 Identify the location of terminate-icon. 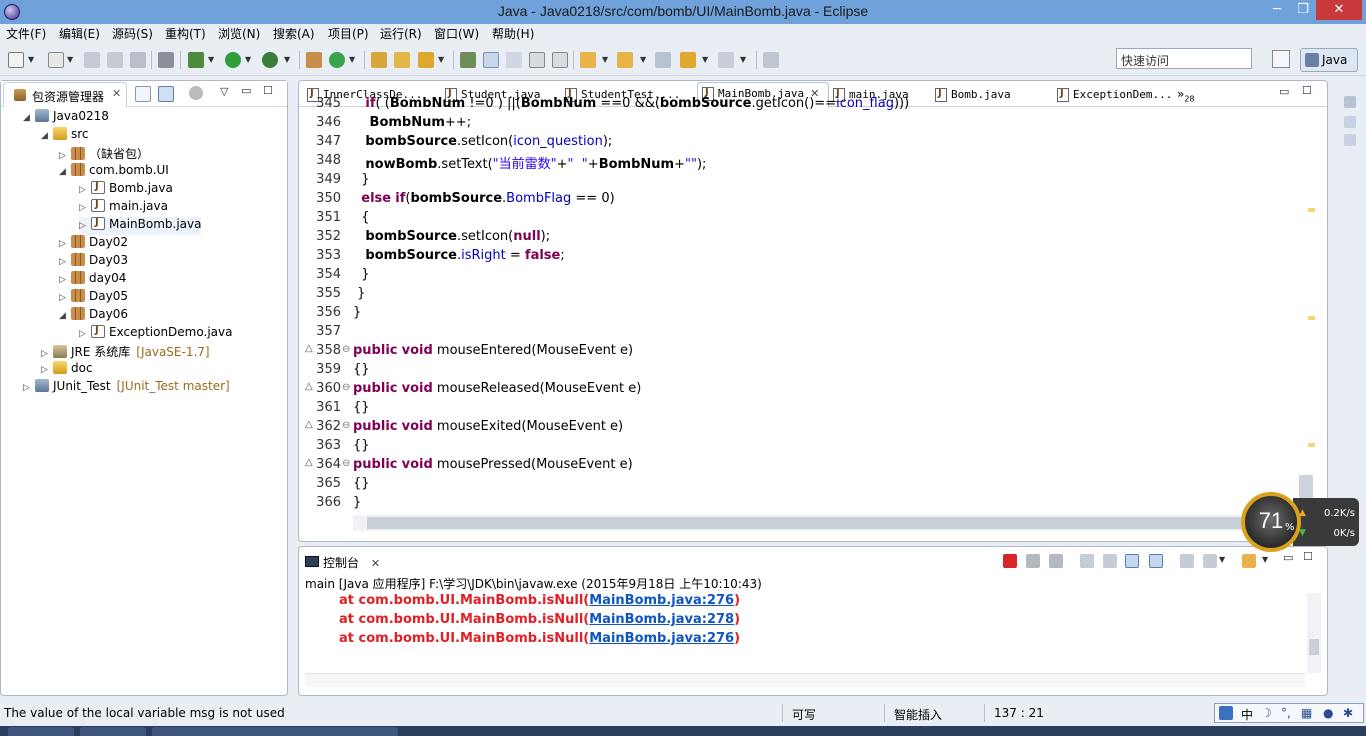
(1010, 561).